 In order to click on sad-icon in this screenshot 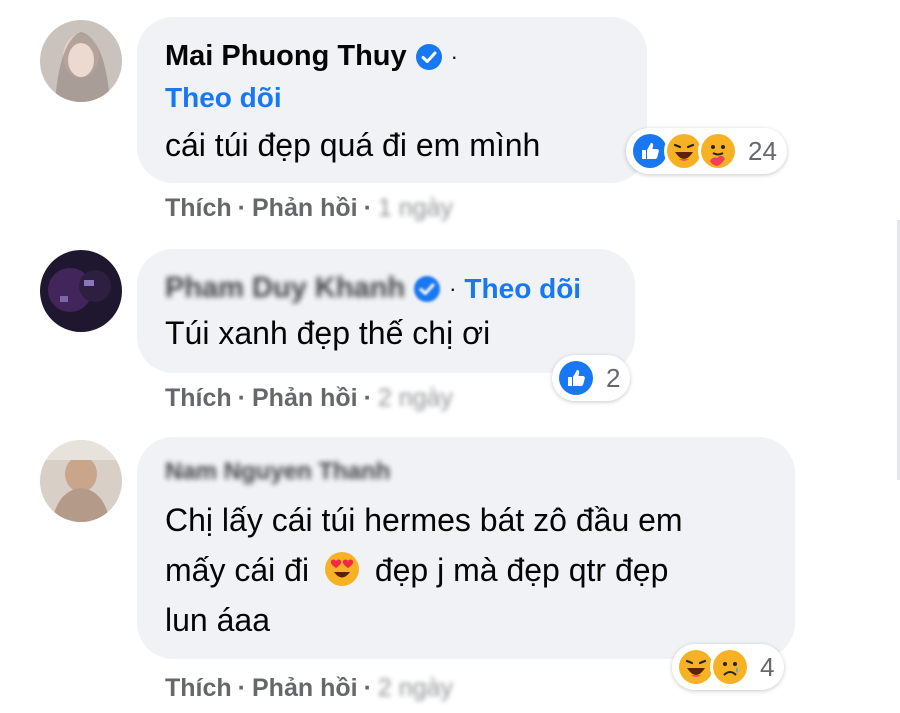, I will do `click(730, 667)`.